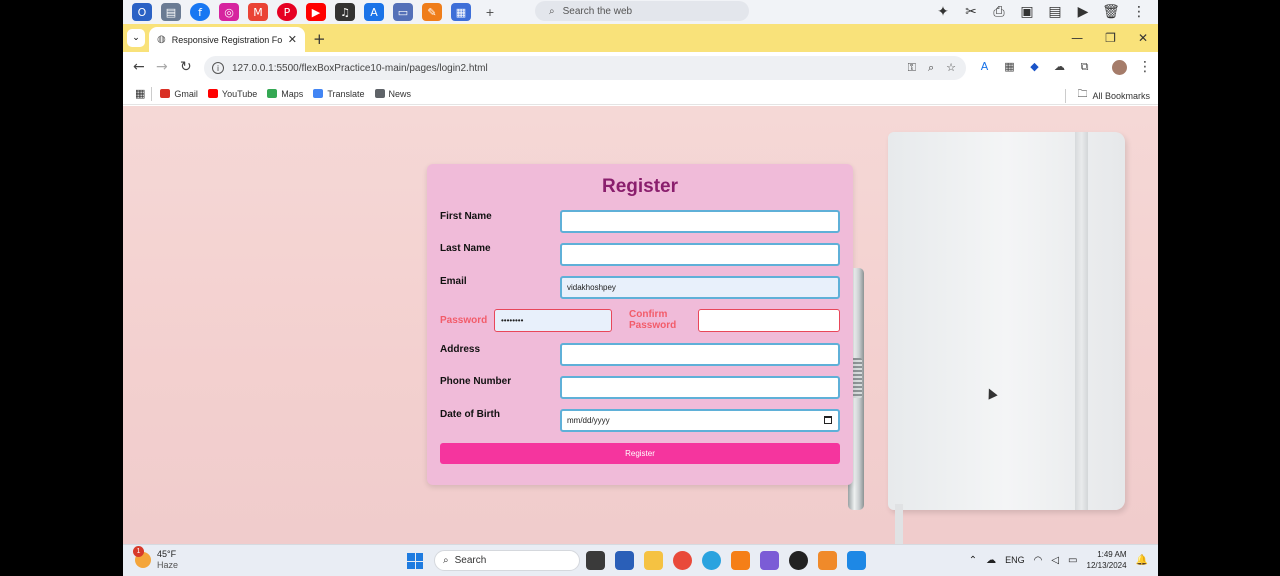 The width and height of the screenshot is (1280, 576). What do you see at coordinates (1107, 560) in the screenshot?
I see `clock: 1:49 AM 12/13/2024` at bounding box center [1107, 560].